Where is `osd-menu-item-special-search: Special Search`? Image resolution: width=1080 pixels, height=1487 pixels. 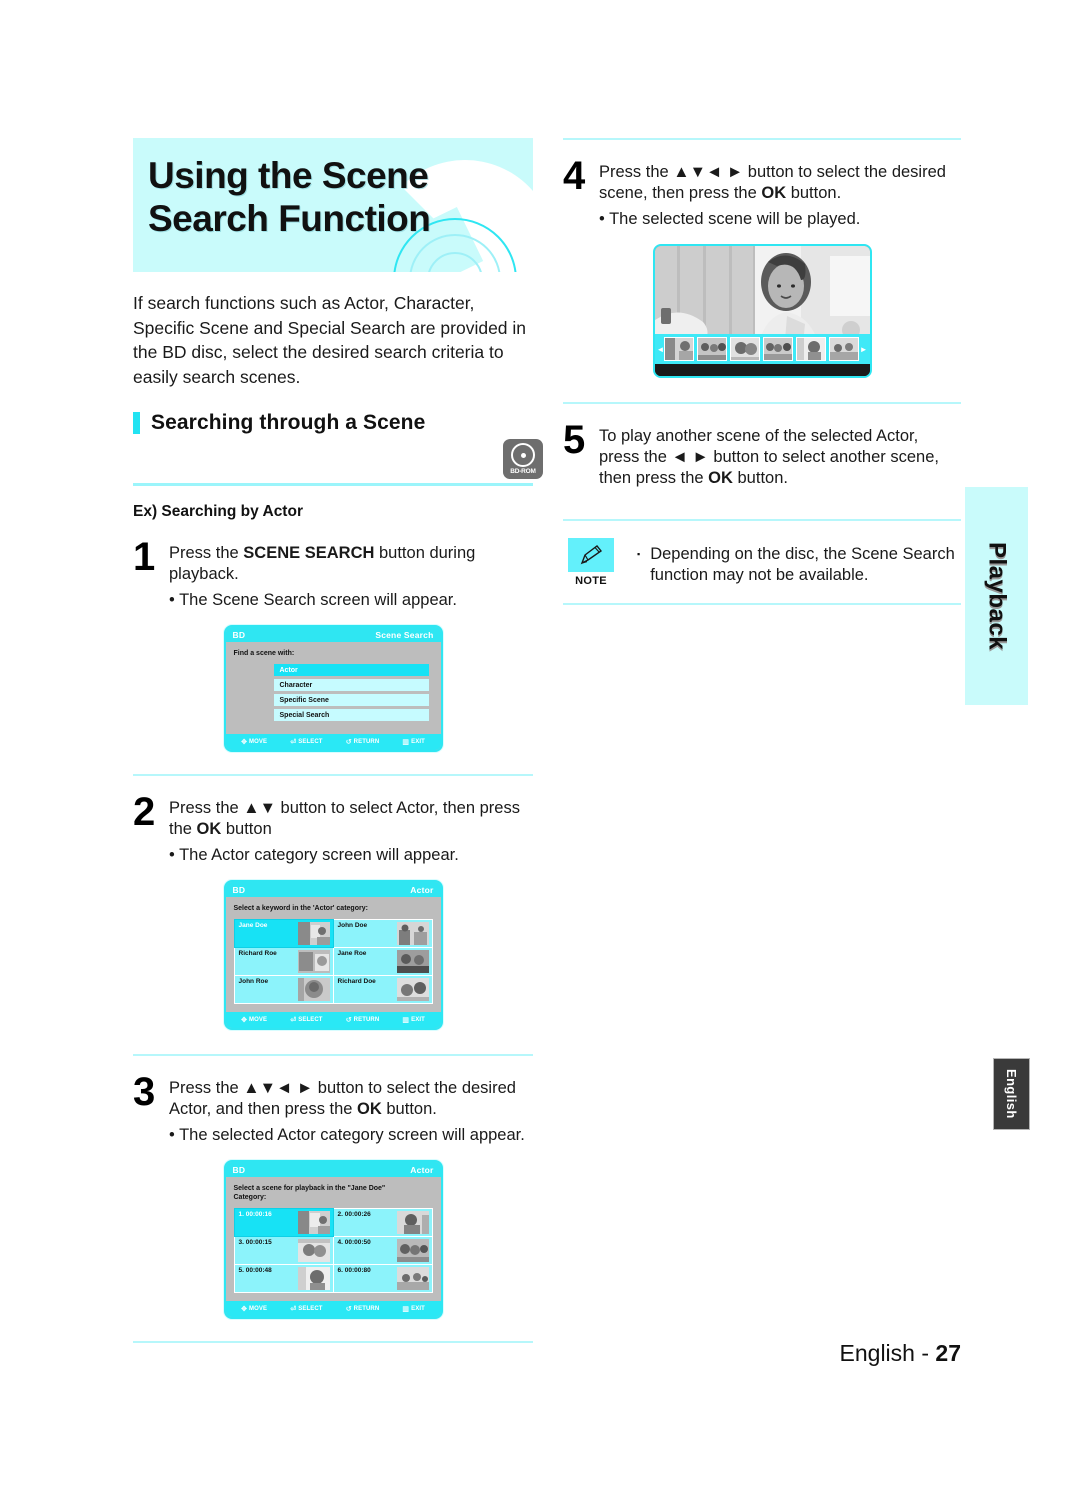 osd-menu-item-special-search: Special Search is located at coordinates (351, 715).